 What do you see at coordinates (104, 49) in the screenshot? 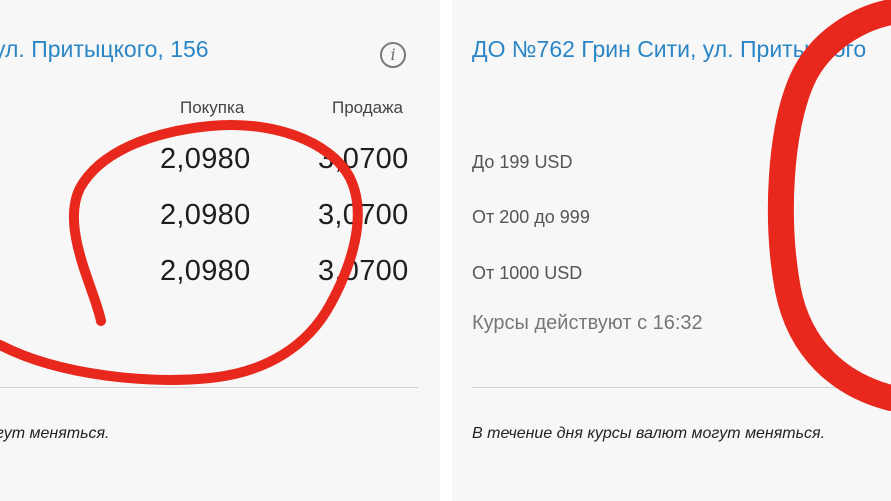
I see `branch-title: ул. Притыцкого, 156` at bounding box center [104, 49].